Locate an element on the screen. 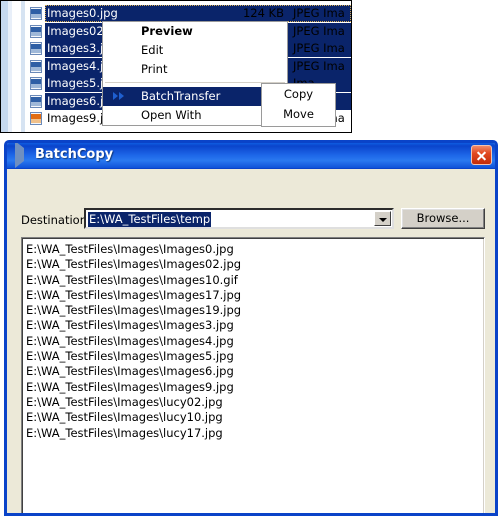  menu-item-label: Open With is located at coordinates (171, 115).